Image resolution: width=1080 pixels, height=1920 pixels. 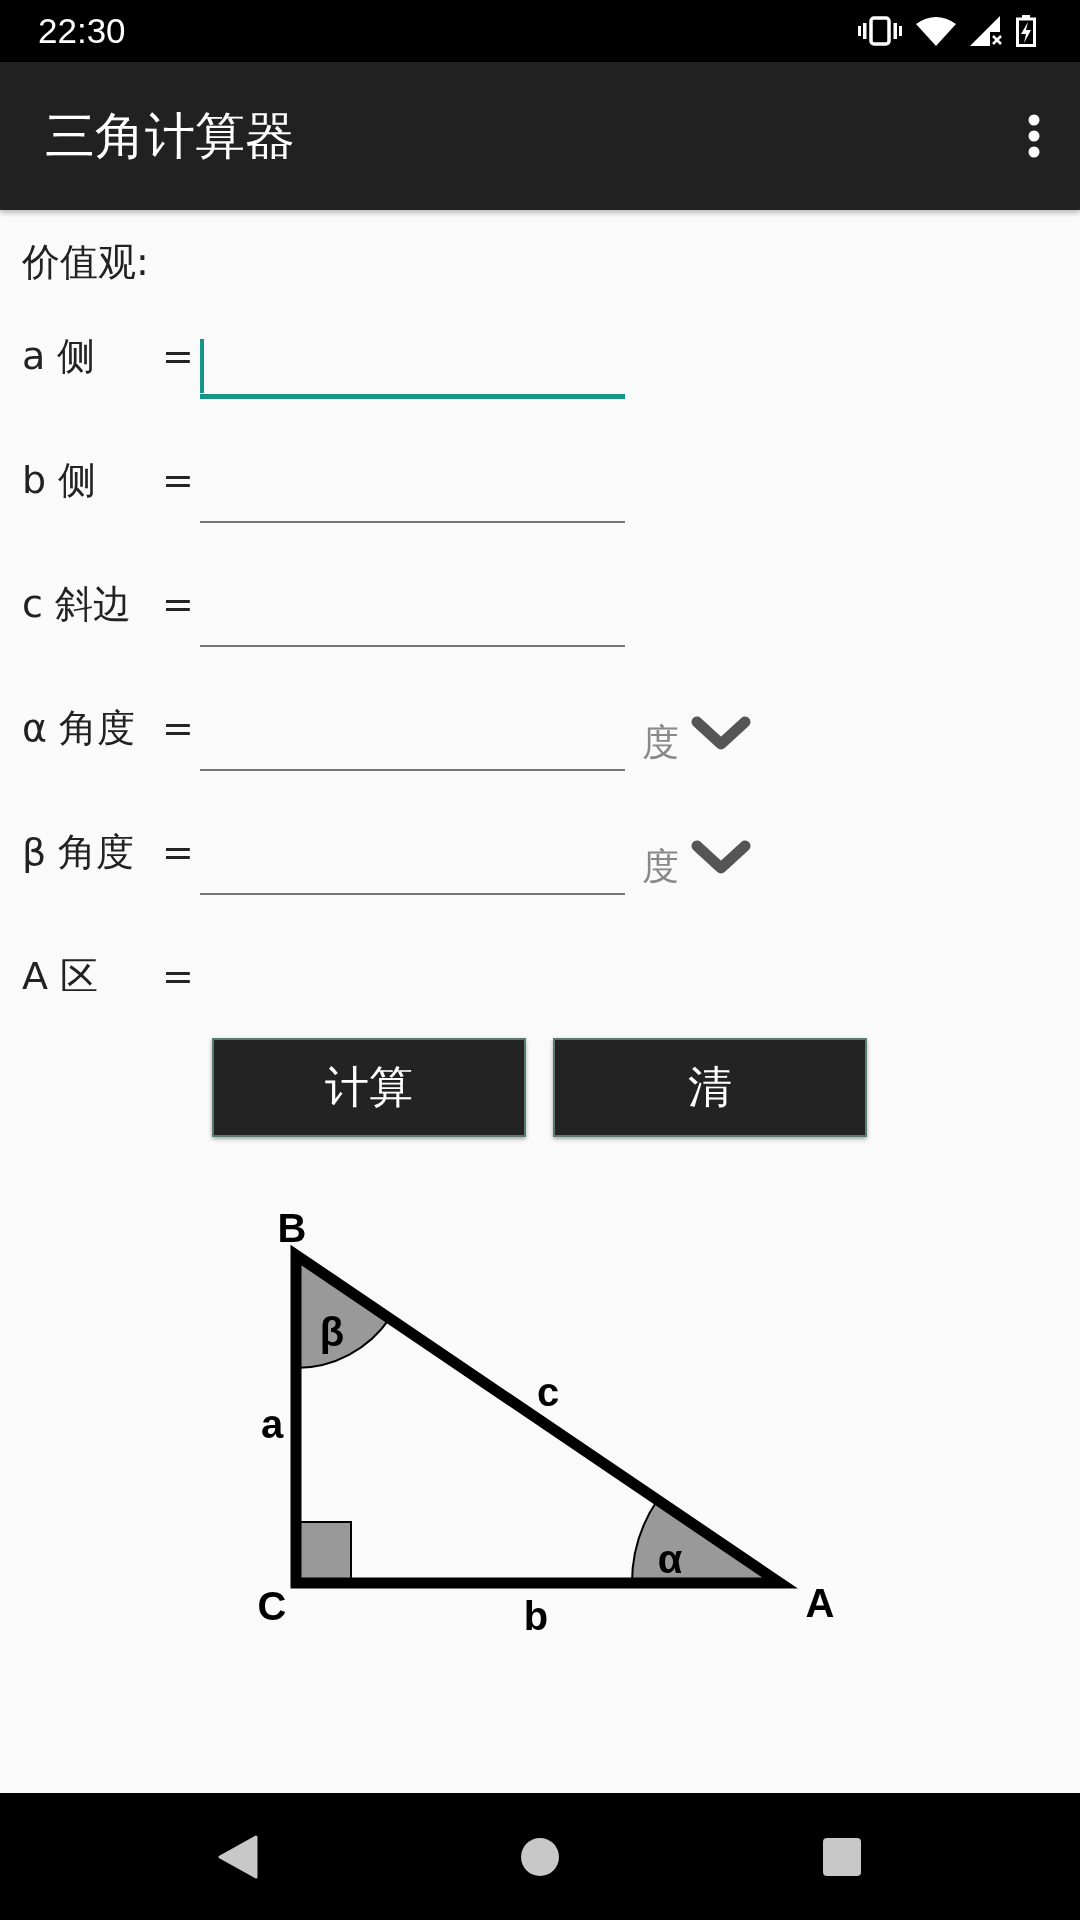 I want to click on no-signal-icon, so click(x=986, y=31).